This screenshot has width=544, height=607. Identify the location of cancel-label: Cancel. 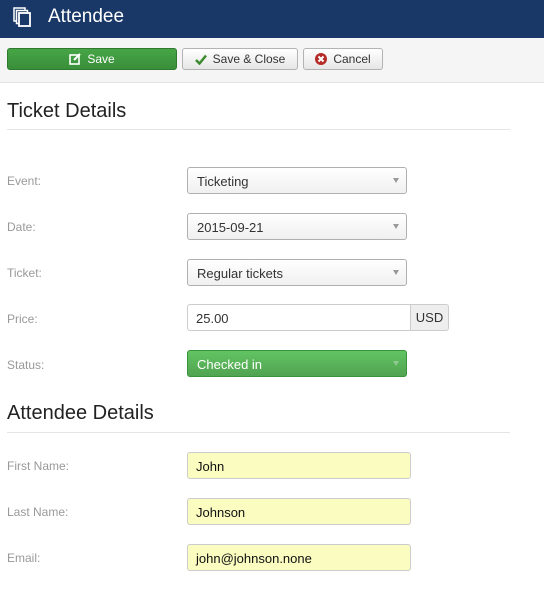
(352, 59).